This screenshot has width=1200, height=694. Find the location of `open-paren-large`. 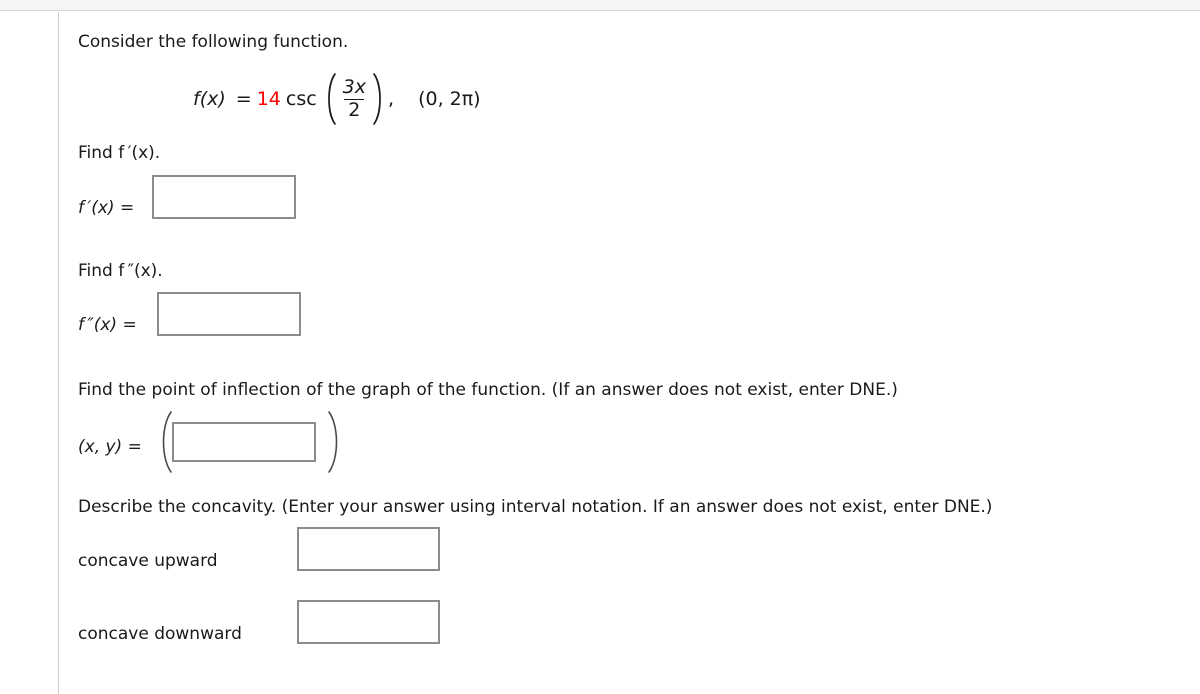

open-paren-large is located at coordinates (329, 99).